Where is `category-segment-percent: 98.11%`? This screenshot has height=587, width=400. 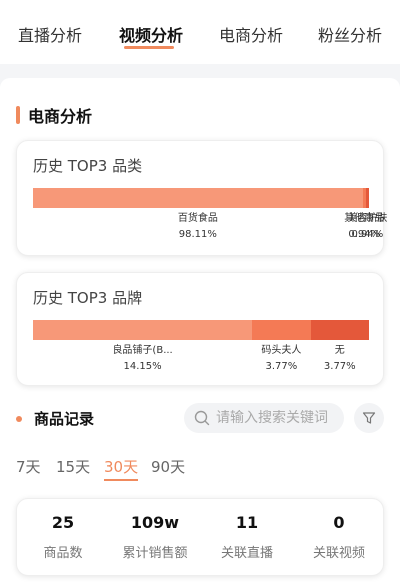 category-segment-percent: 98.11% is located at coordinates (197, 234).